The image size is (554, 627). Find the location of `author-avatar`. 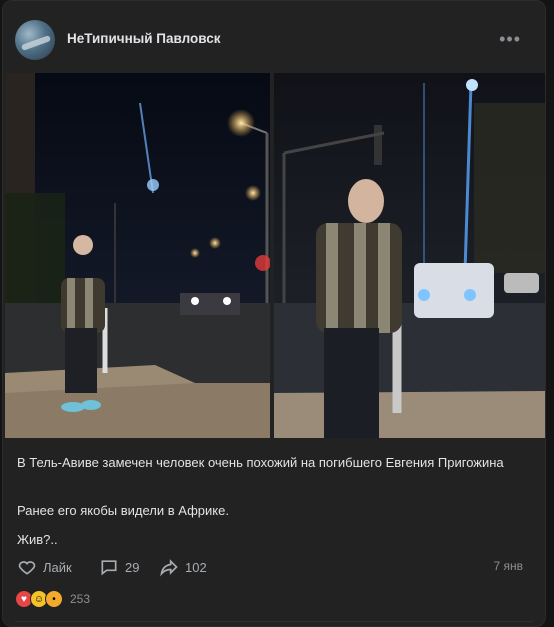

author-avatar is located at coordinates (35, 40).